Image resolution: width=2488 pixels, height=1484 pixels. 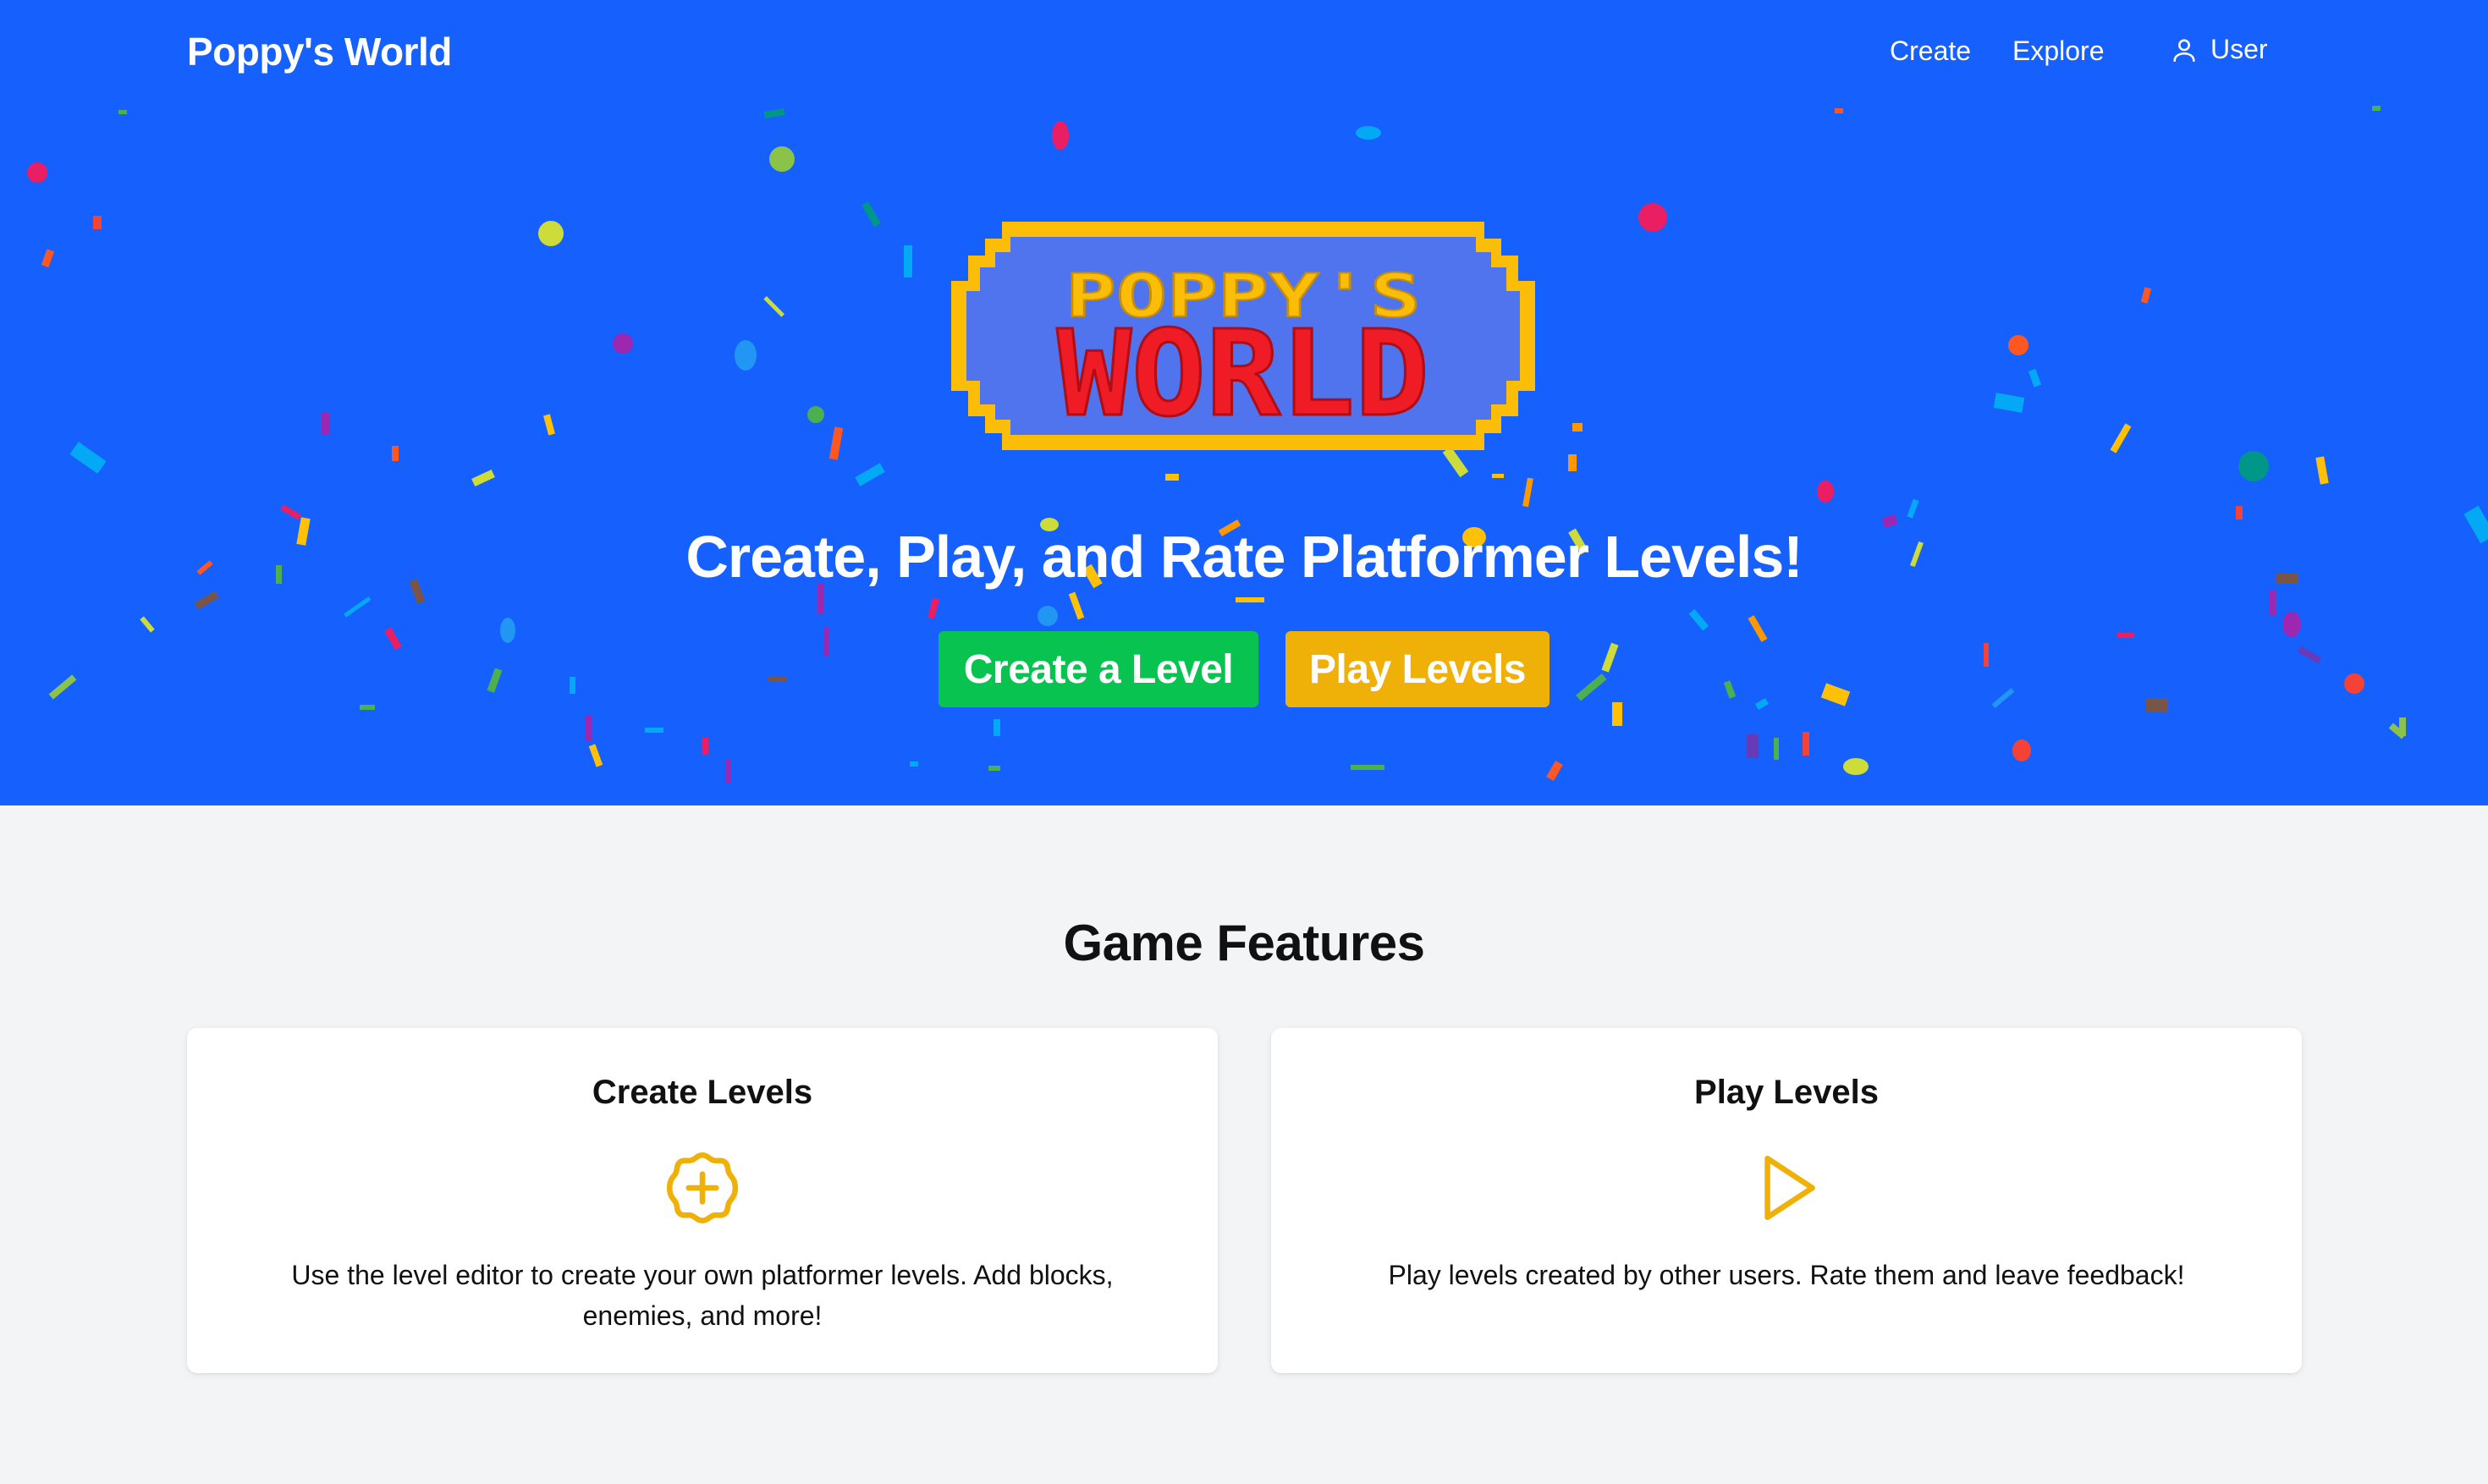 What do you see at coordinates (1786, 1092) in the screenshot?
I see `feature-card-title: Play Levels` at bounding box center [1786, 1092].